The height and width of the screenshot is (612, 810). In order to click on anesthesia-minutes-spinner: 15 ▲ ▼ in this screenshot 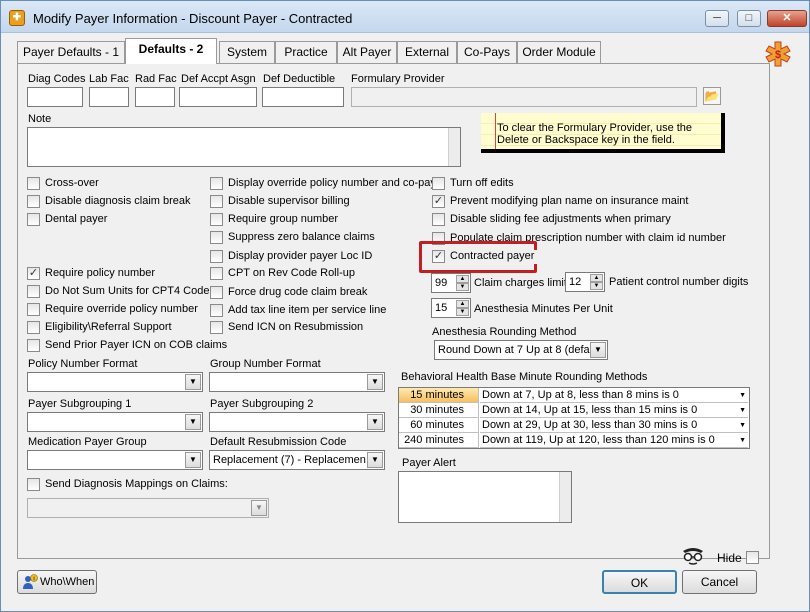, I will do `click(451, 308)`.